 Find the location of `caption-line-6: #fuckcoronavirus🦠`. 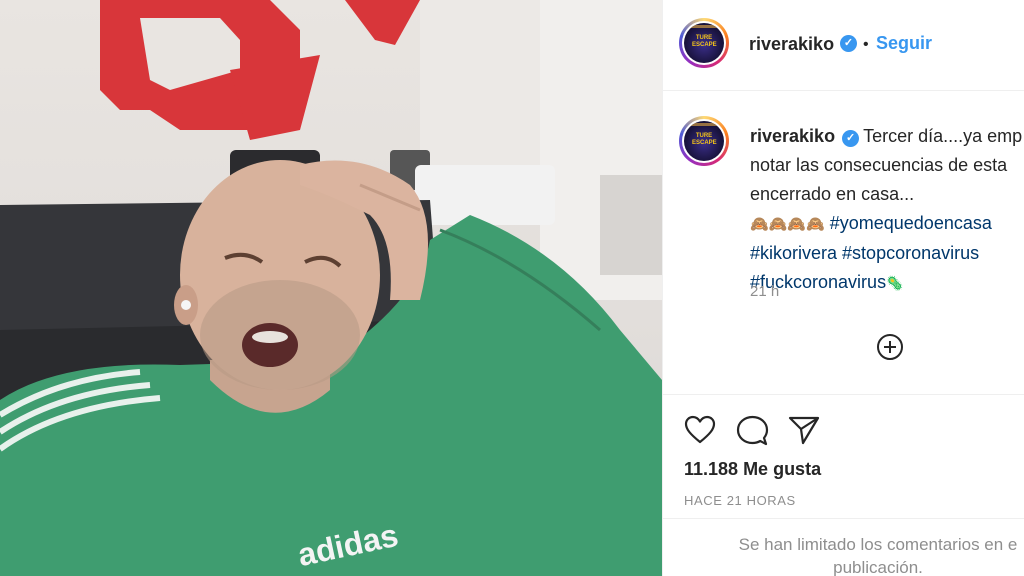

caption-line-6: #fuckcoronavirus🦠 is located at coordinates (887, 283).